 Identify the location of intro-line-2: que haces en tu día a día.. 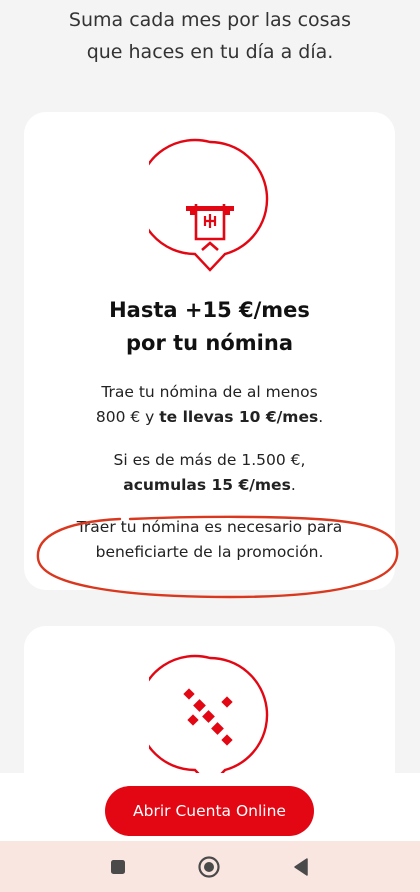
(210, 52).